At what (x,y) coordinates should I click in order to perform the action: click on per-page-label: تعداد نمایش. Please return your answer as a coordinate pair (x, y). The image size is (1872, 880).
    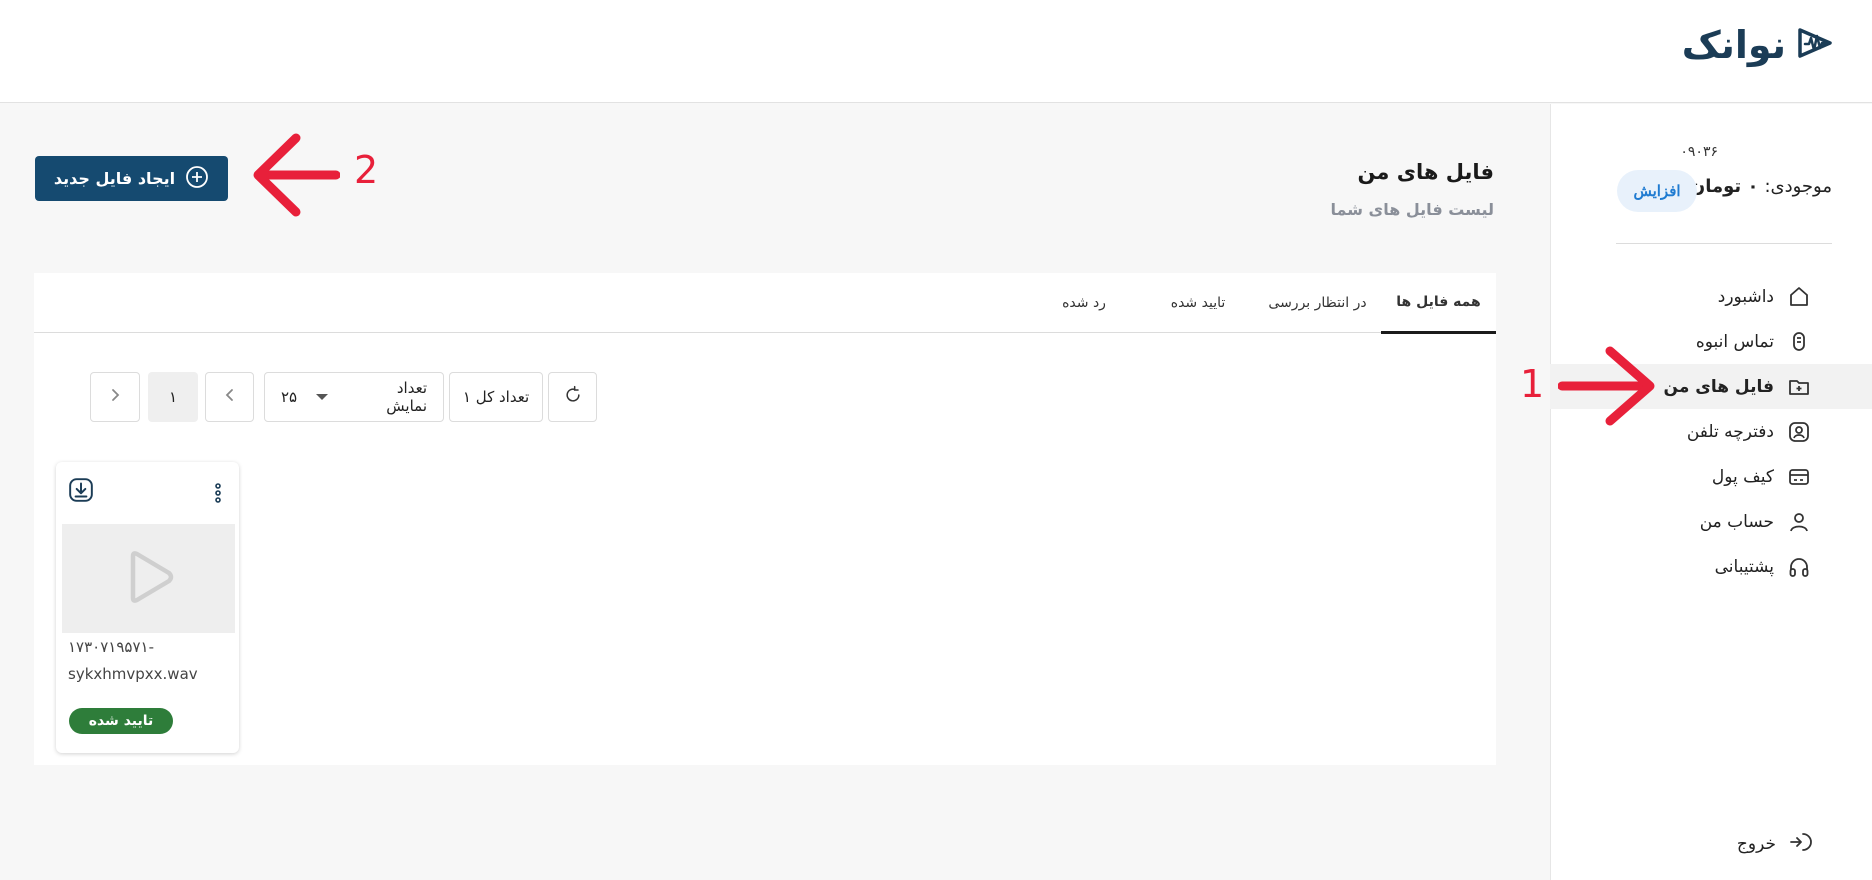
    Looking at the image, I should click on (406, 397).